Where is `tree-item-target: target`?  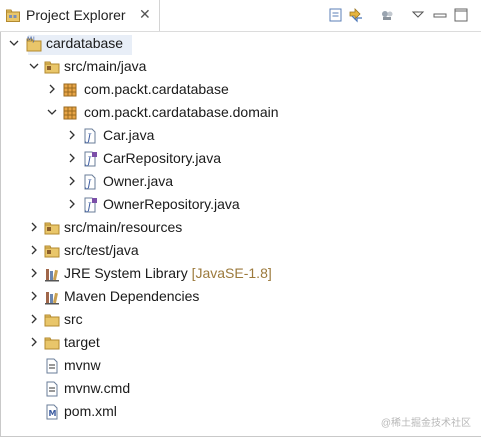
tree-item-target: target is located at coordinates (240, 343).